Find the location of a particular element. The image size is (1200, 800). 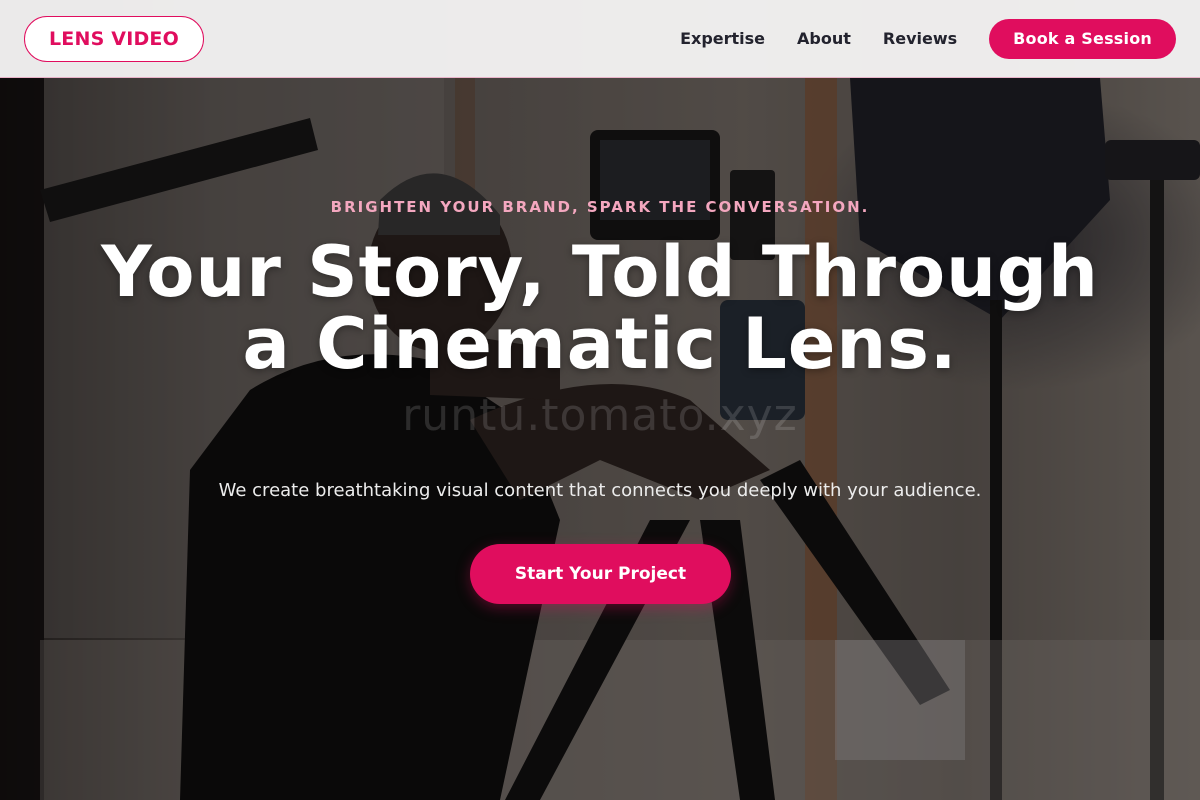

nav-link-reviews: Reviews is located at coordinates (920, 38).